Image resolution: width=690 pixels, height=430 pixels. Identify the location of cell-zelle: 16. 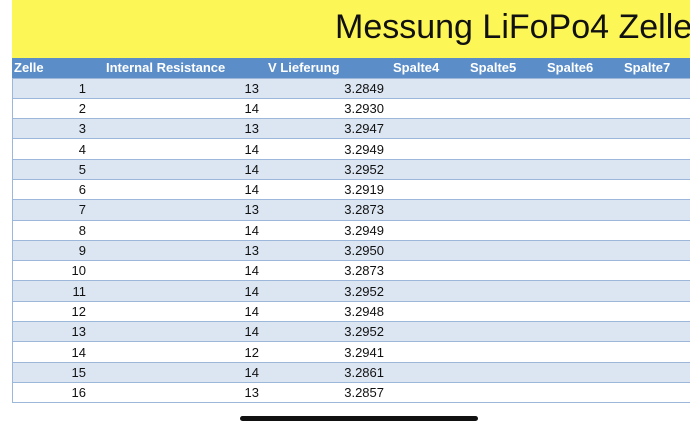
(52, 392).